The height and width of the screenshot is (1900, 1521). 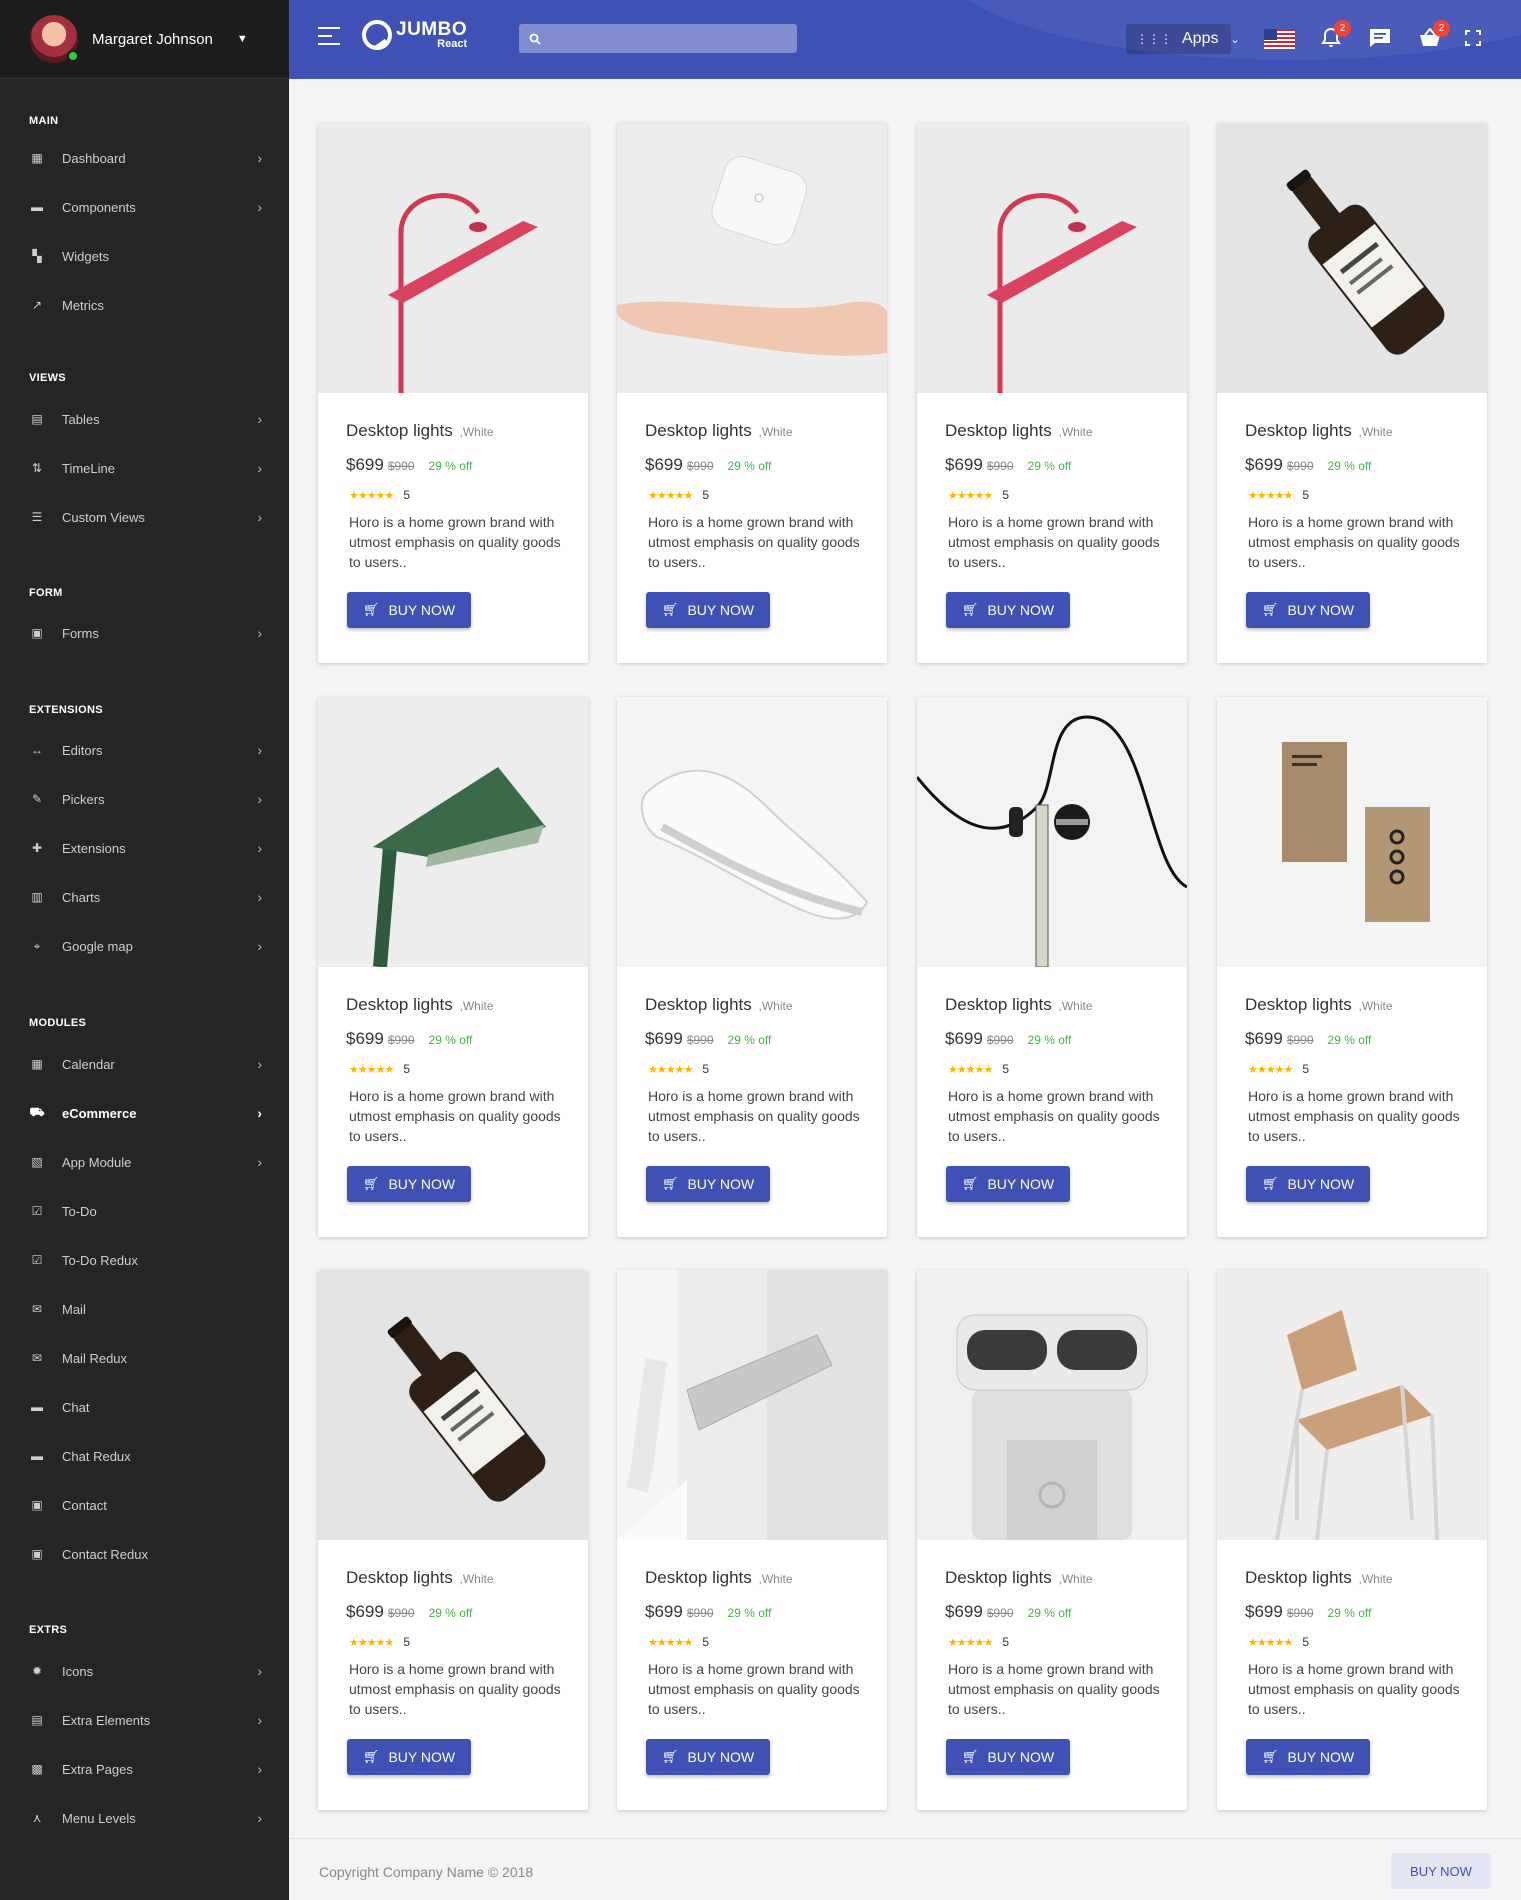 I want to click on sidebar-item-to-do: ☑ To-Do, so click(x=144, y=1211).